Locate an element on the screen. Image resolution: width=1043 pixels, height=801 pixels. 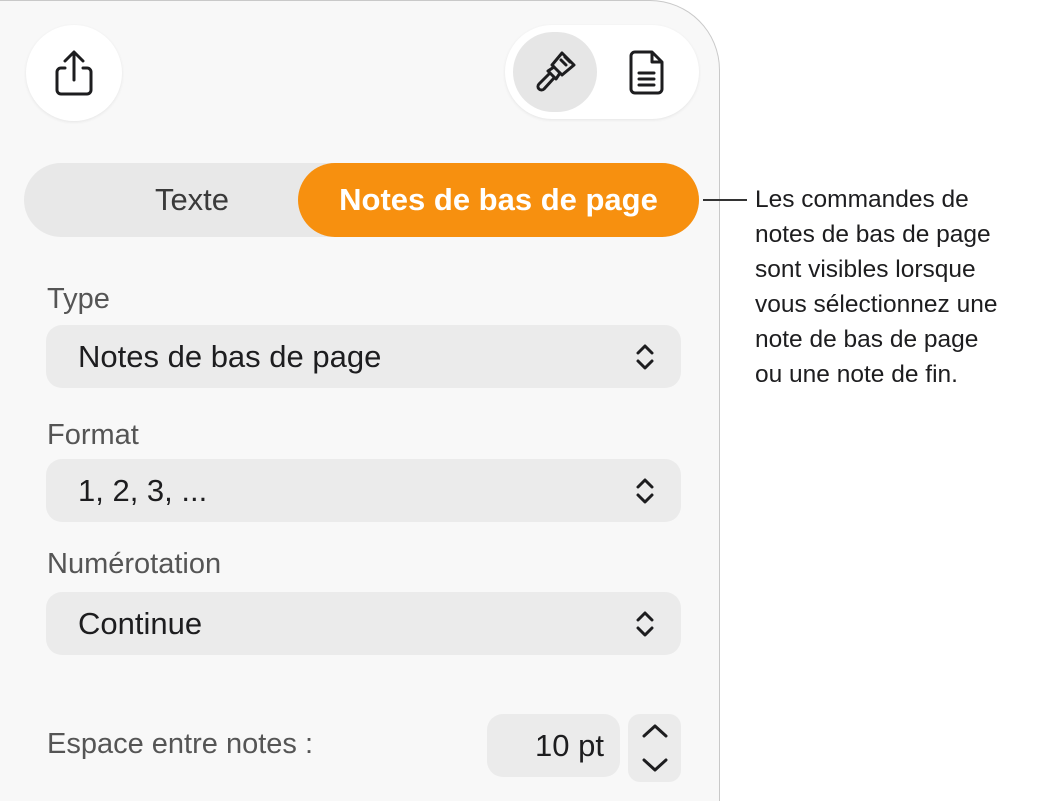
type-value: Notes de bas de page is located at coordinates (230, 356).